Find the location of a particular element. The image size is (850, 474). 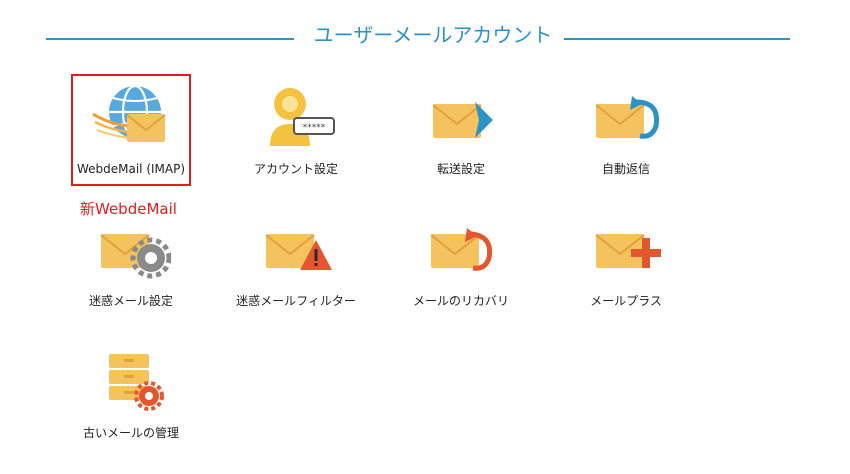

tile-webdemail-imap: WebdeMail (IMAP) is located at coordinates (131, 130).